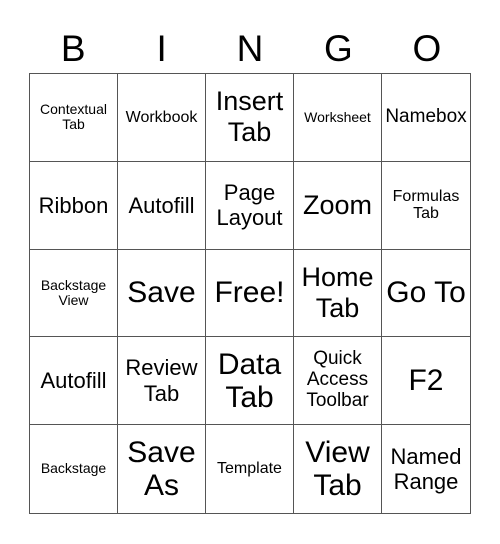 The height and width of the screenshot is (544, 500). I want to click on bingo-cell: Backstage View, so click(74, 293).